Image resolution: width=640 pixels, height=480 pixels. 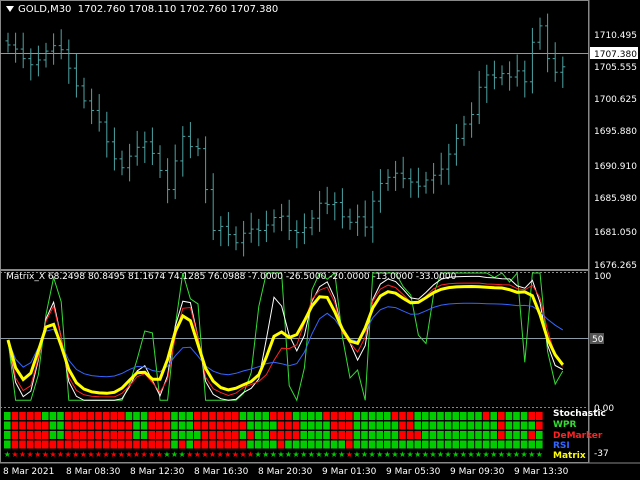 I want to click on price-label: 1700.625, so click(x=615, y=100).